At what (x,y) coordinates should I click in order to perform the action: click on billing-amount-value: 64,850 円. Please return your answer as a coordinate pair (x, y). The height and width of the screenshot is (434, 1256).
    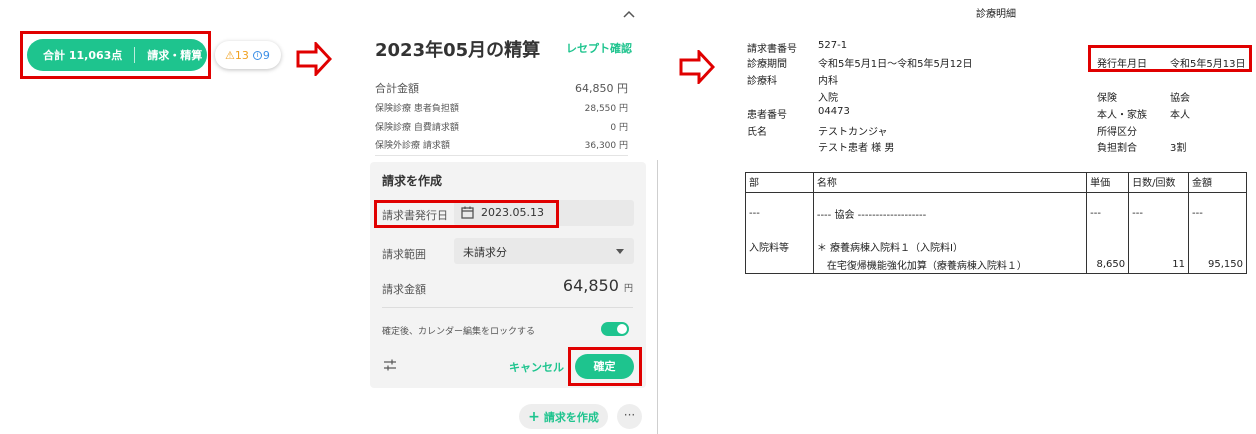
    Looking at the image, I should click on (576, 285).